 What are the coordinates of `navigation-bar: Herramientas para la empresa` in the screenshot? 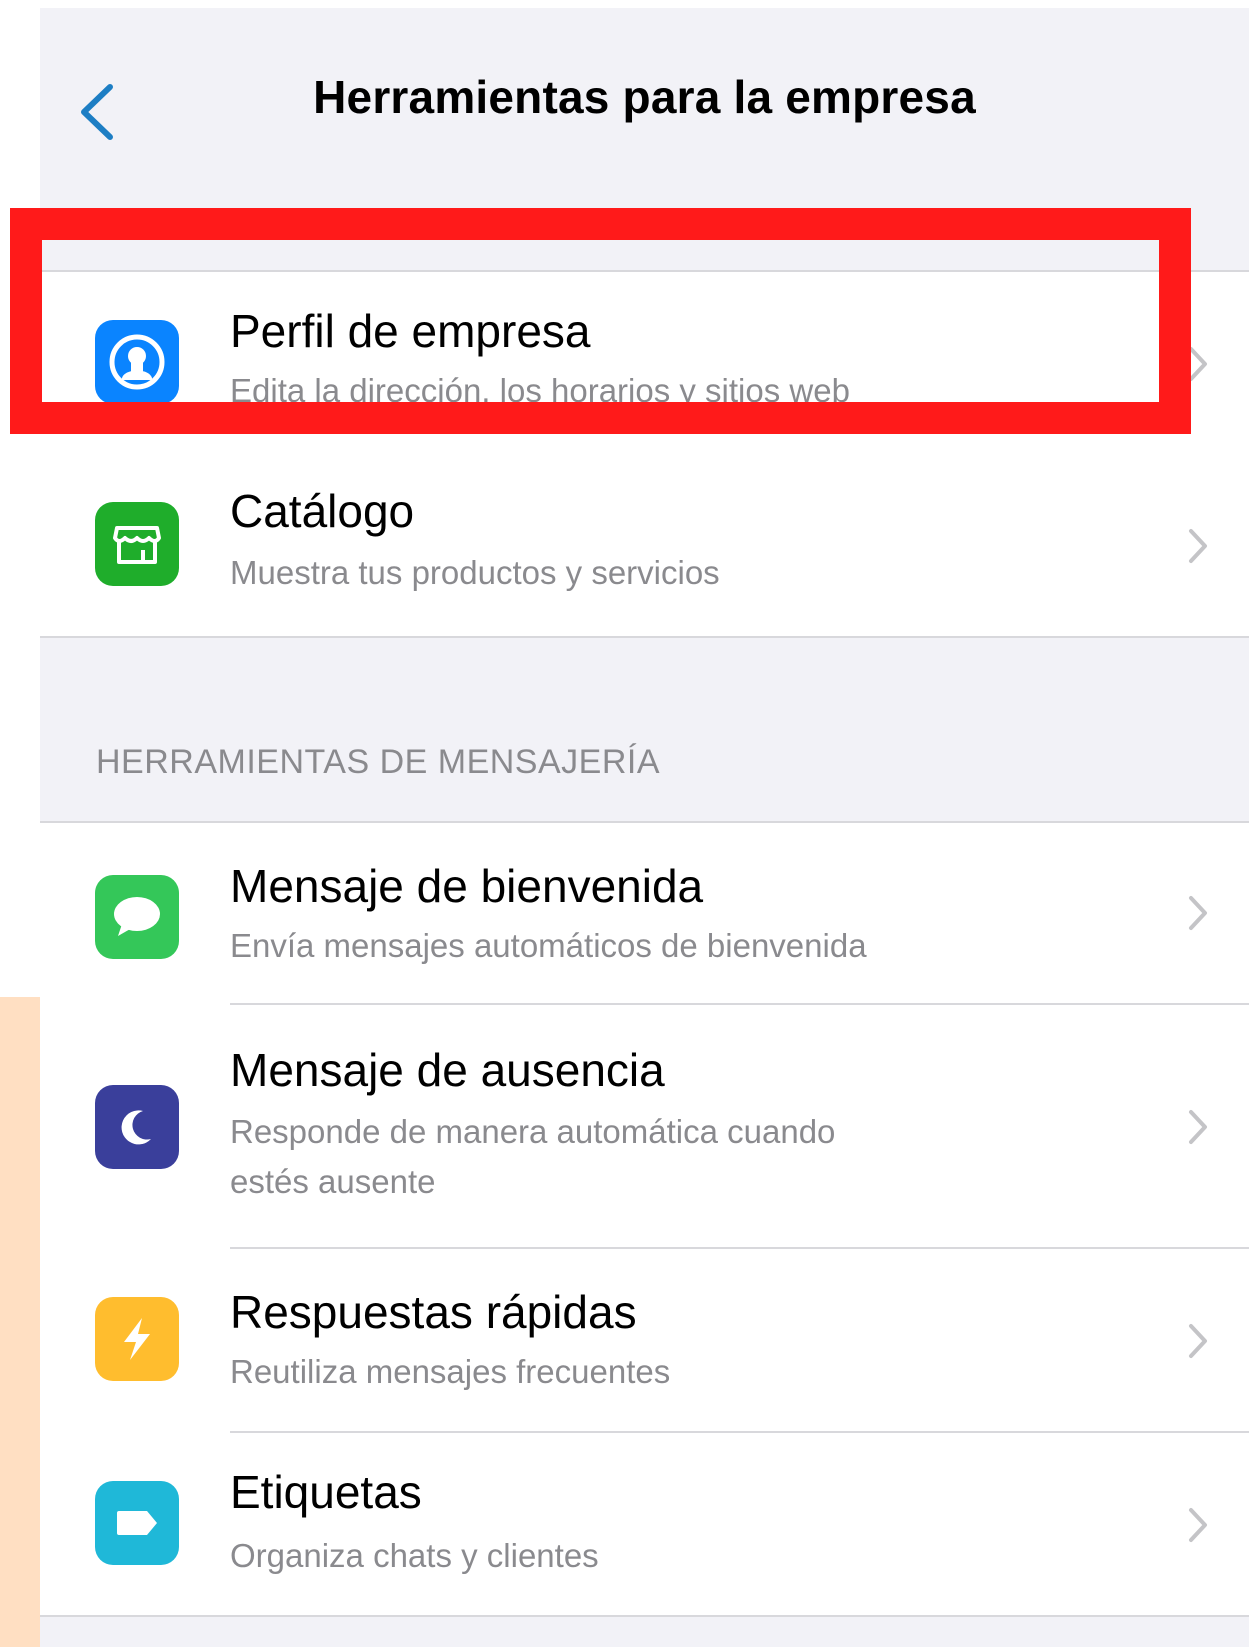 It's located at (644, 113).